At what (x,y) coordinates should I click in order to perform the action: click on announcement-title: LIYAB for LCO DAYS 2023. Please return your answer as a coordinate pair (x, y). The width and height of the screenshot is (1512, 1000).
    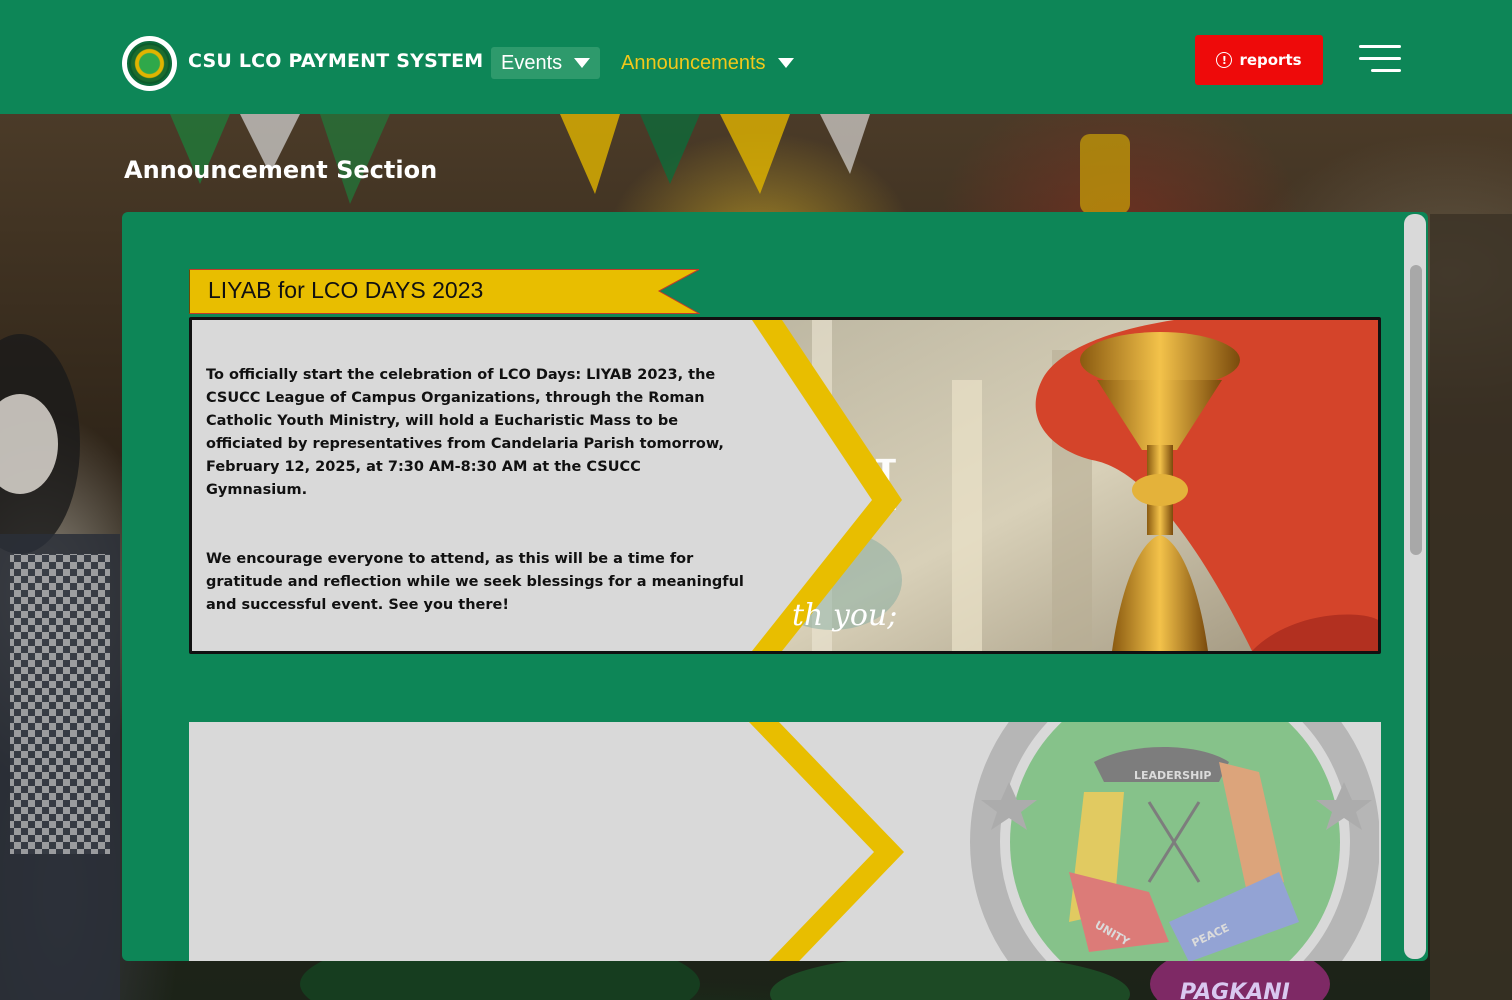
    Looking at the image, I should click on (346, 290).